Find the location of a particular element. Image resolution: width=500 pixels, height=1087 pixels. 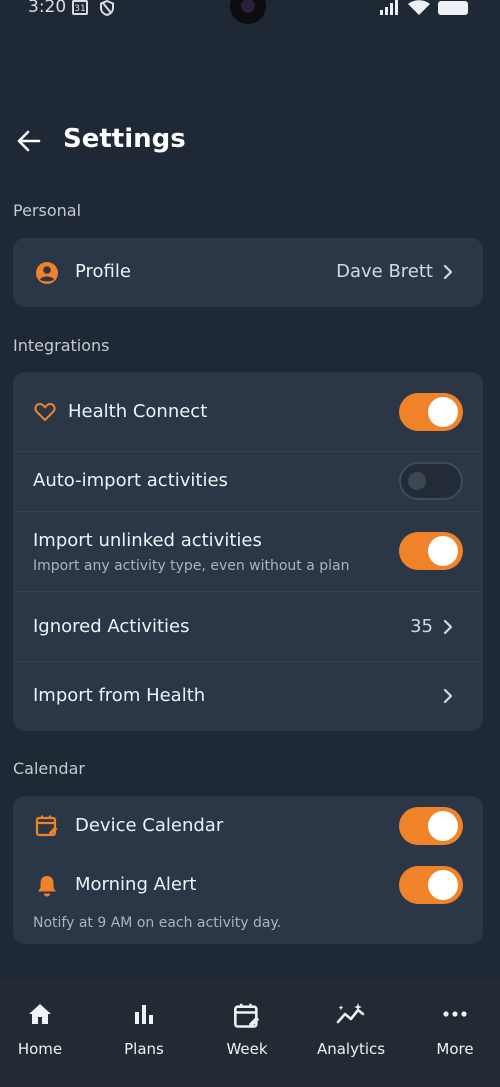

calendar-status-icon: 31 is located at coordinates (80, 7).